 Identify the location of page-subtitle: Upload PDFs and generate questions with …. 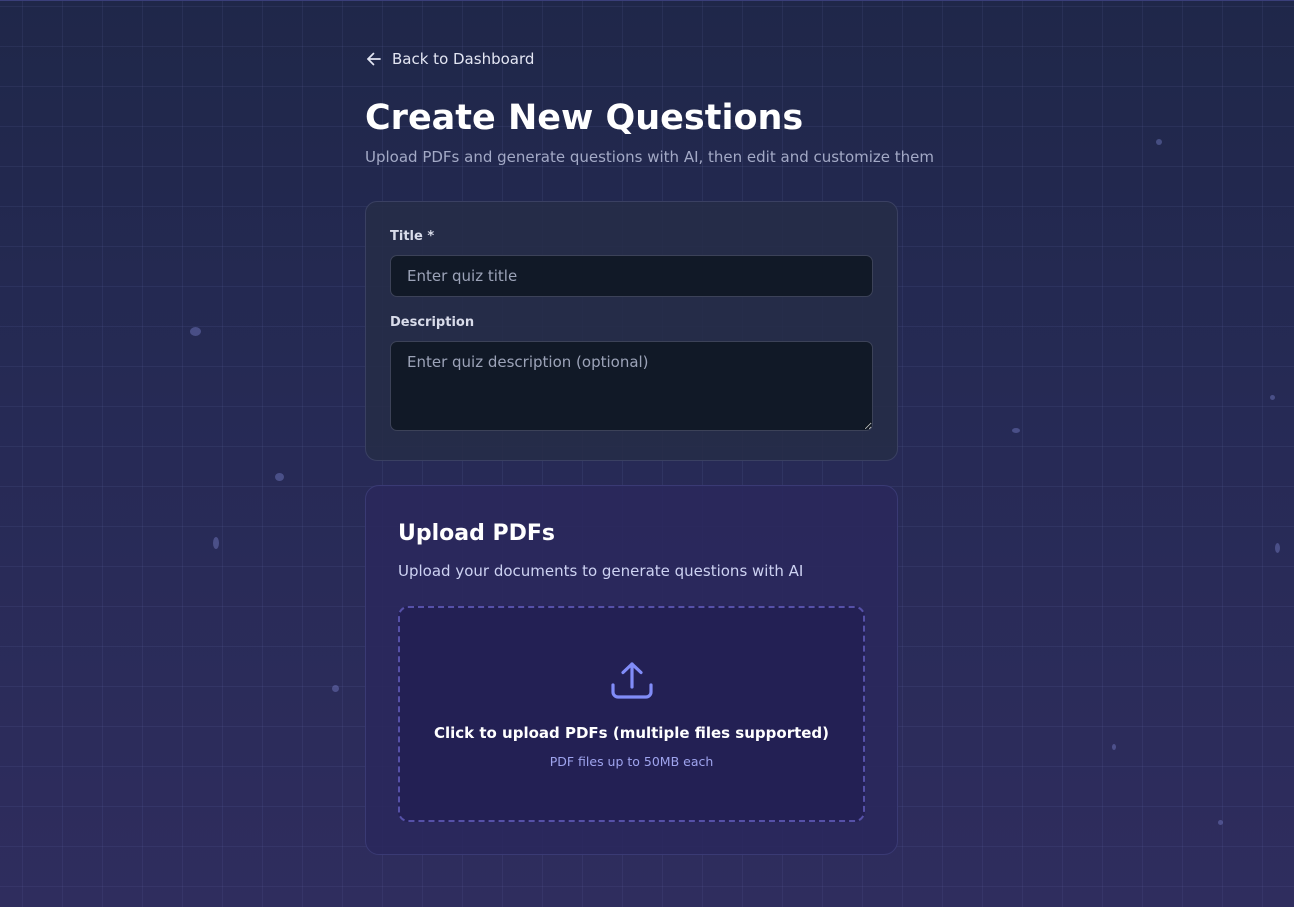
(649, 157).